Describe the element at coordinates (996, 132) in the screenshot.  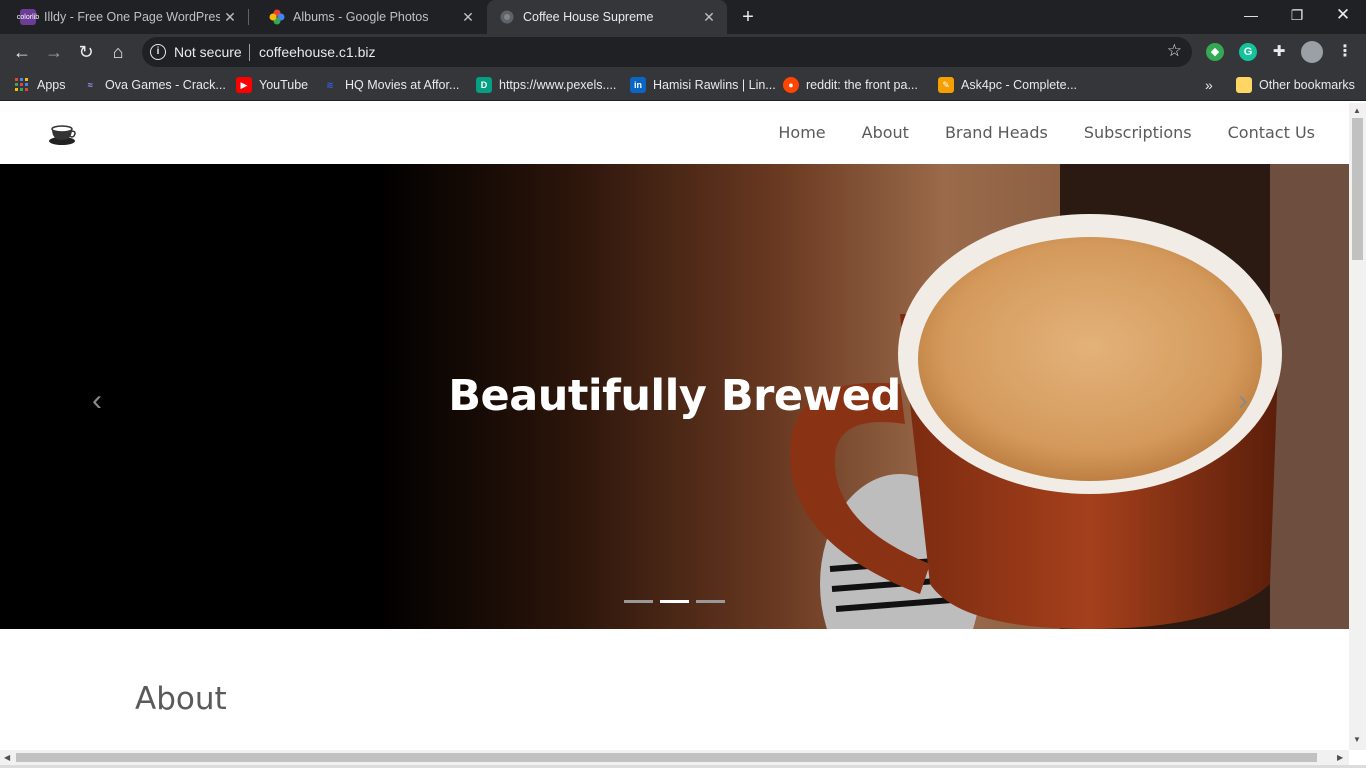
I see `nav-brand-heads: Brand Heads` at that location.